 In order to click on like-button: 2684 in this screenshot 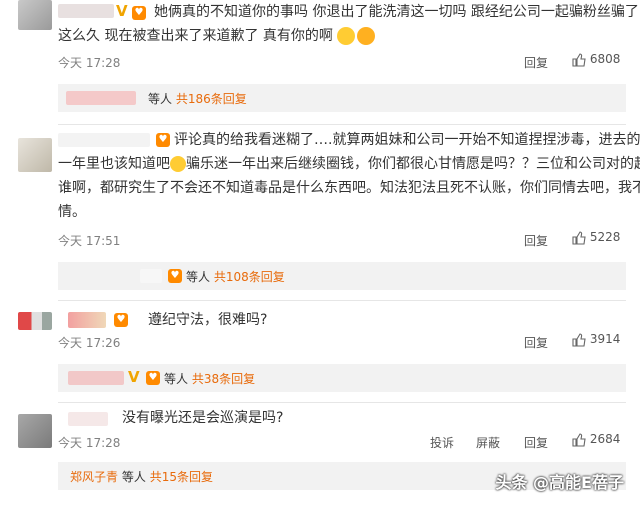, I will do `click(596, 439)`.